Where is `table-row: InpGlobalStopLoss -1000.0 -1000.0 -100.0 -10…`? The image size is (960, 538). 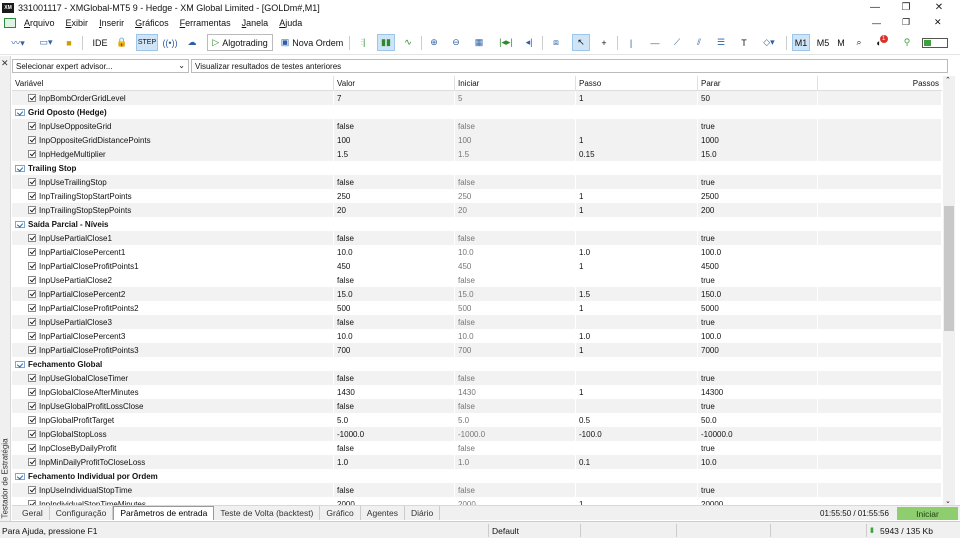
table-row: InpGlobalStopLoss -1000.0 -1000.0 -100.0 -10… is located at coordinates (477, 434).